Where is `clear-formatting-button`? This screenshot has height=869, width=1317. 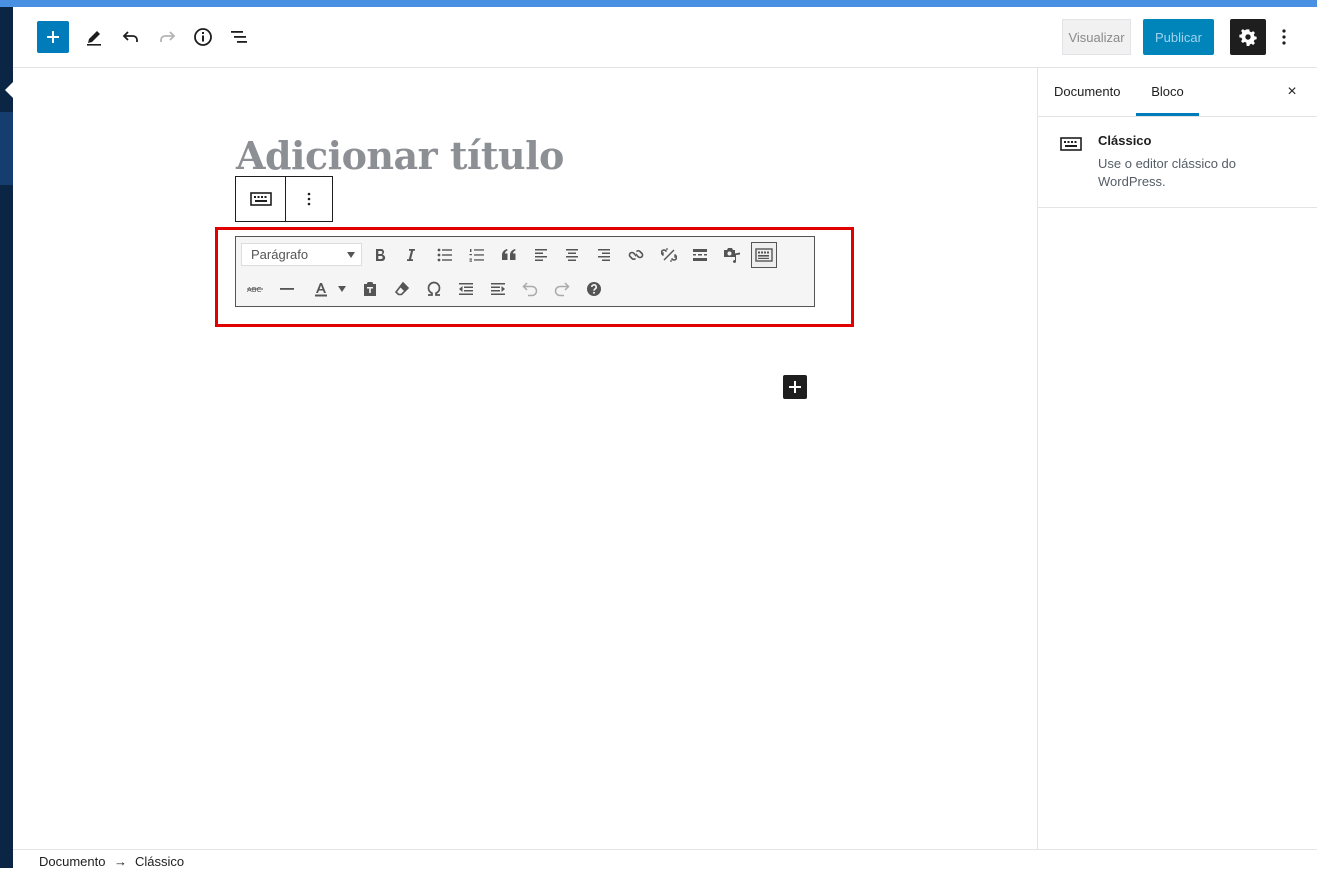 clear-formatting-button is located at coordinates (402, 289).